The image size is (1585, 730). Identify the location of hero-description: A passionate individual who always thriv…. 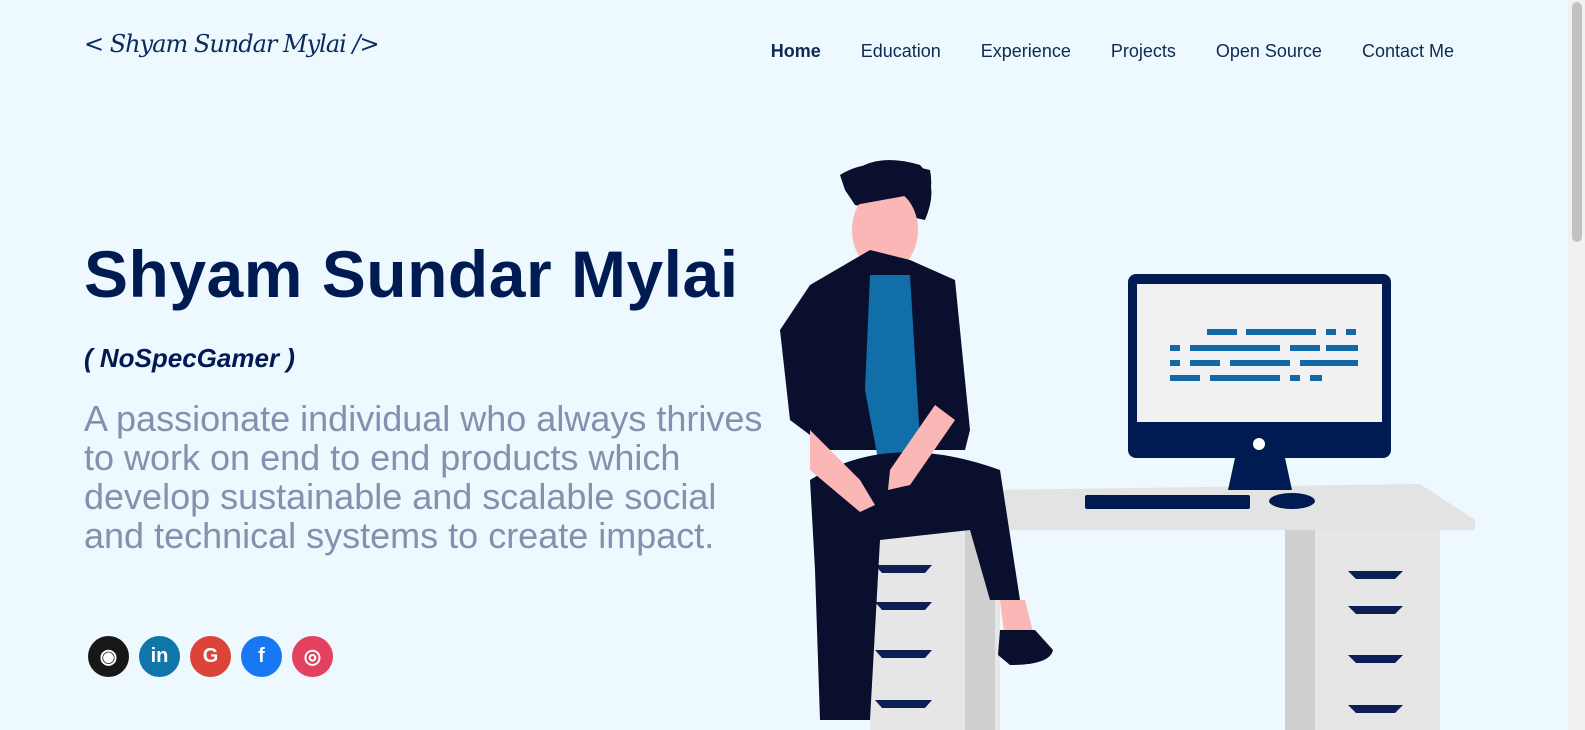
(423, 477).